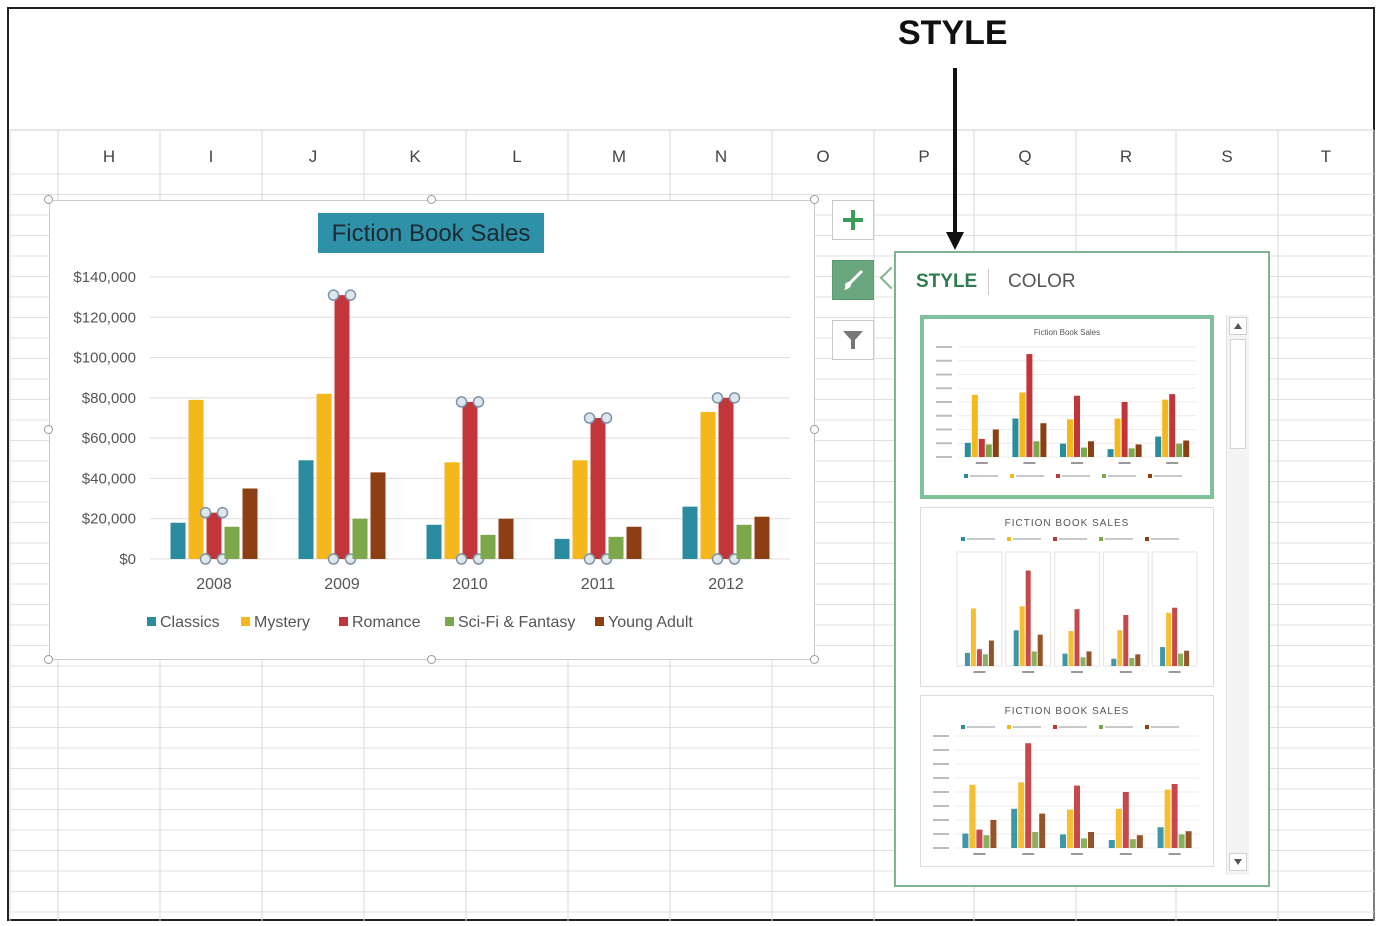  What do you see at coordinates (1042, 282) in the screenshot?
I see `tab-color: COLOR` at bounding box center [1042, 282].